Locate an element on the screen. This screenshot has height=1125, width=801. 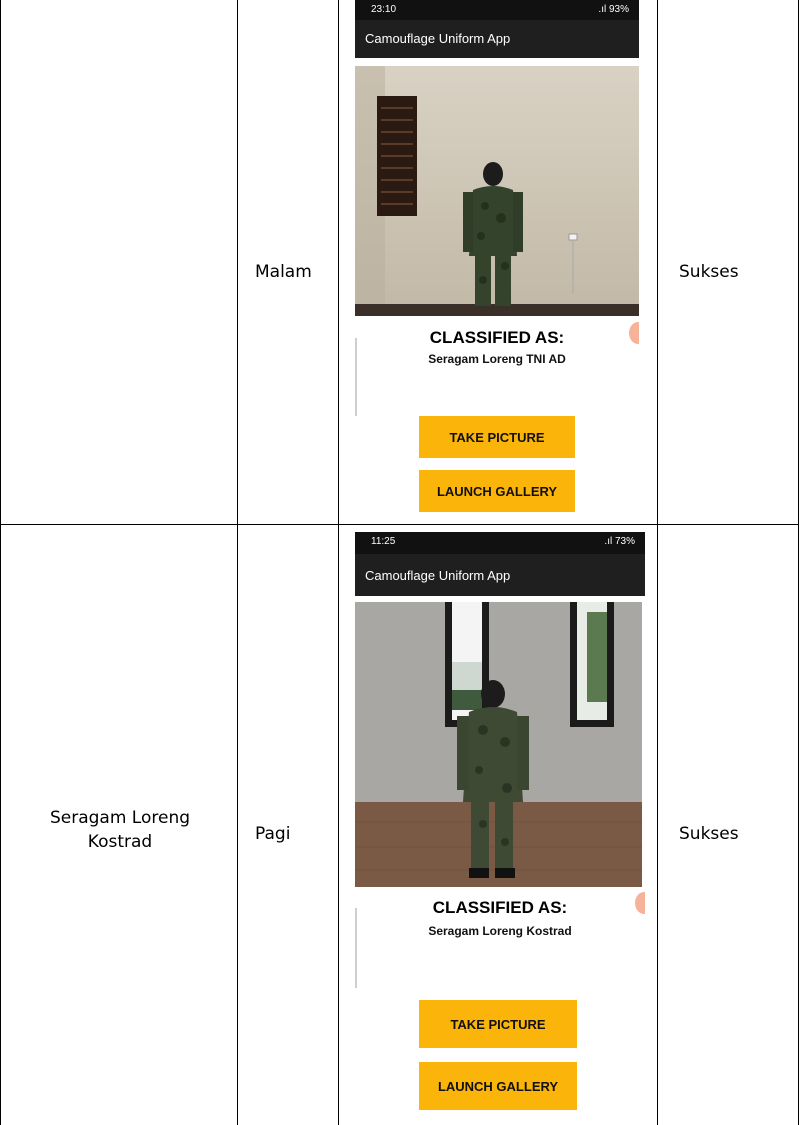
status-battery: .ıl 93% is located at coordinates (613, 9).